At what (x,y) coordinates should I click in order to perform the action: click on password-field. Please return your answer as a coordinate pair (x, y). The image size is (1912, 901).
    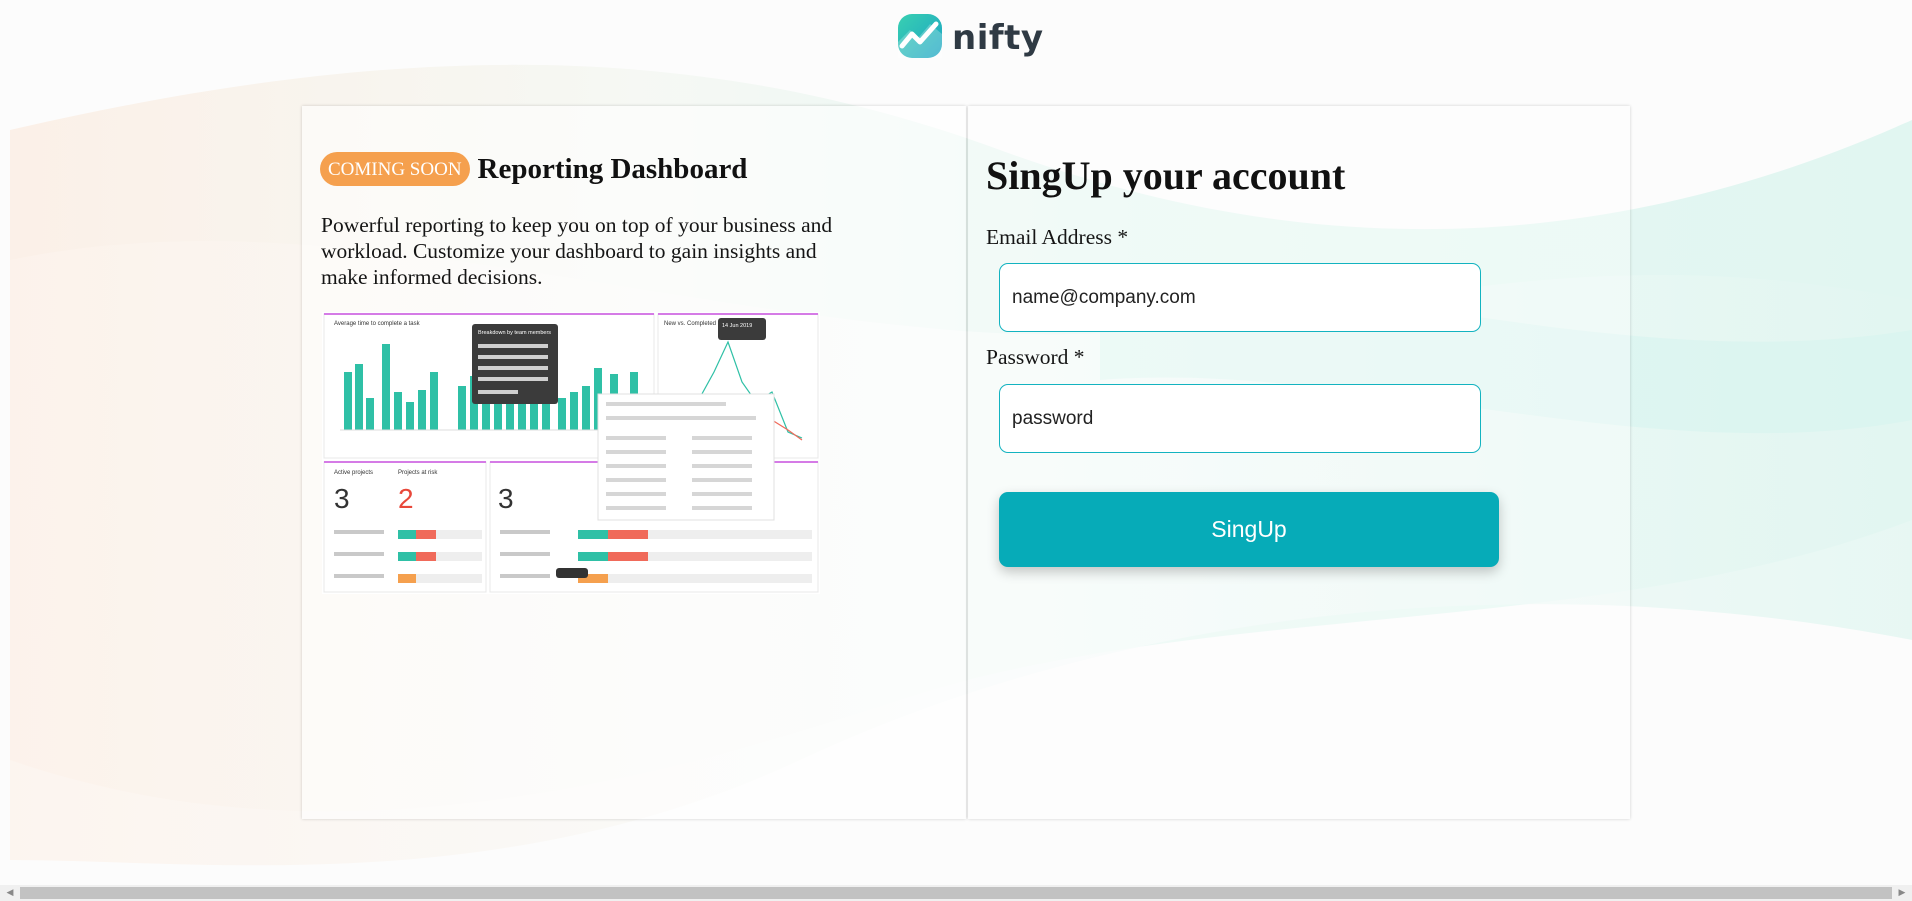
    Looking at the image, I should click on (1240, 418).